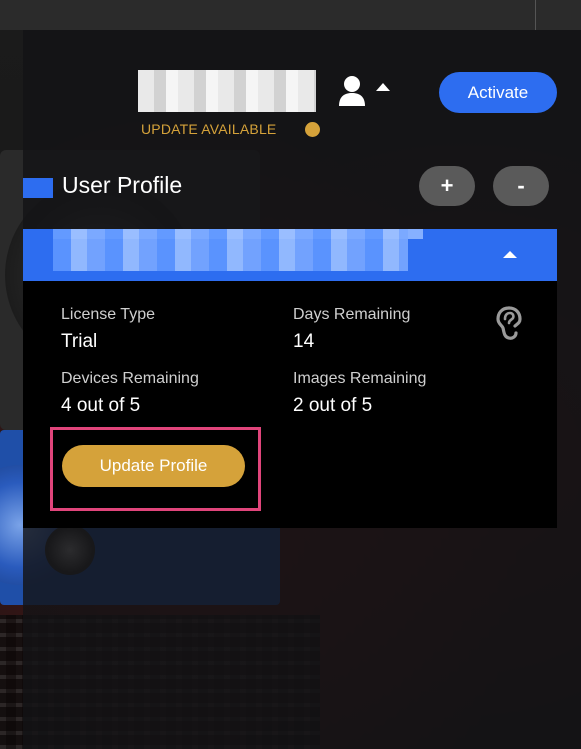 This screenshot has width=581, height=749. I want to click on help-ear-icon, so click(509, 323).